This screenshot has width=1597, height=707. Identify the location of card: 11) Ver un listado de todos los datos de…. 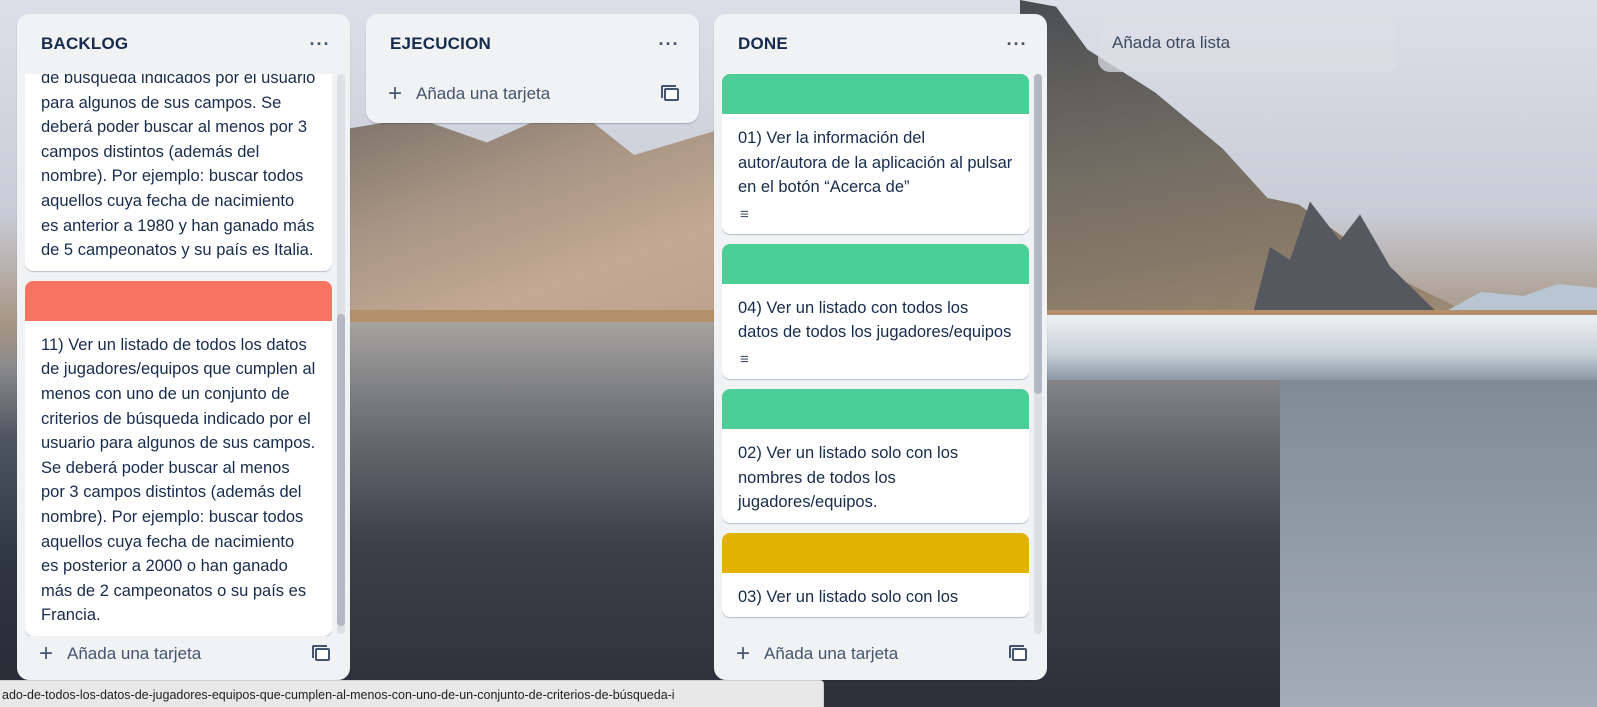
(178, 458).